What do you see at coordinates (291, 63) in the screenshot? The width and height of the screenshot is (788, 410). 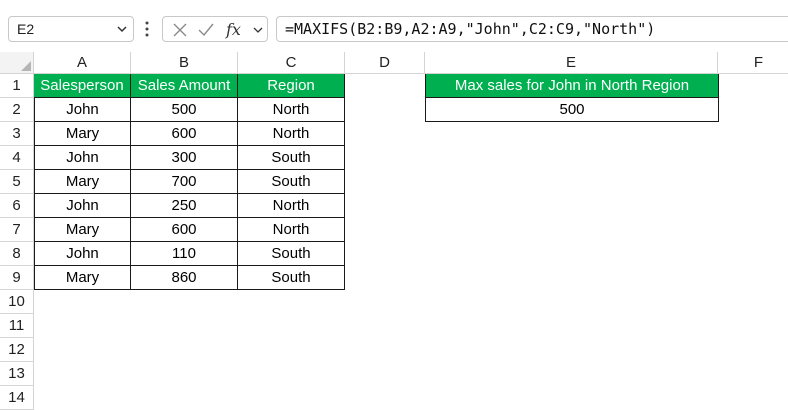 I see `column-header-c: C` at bounding box center [291, 63].